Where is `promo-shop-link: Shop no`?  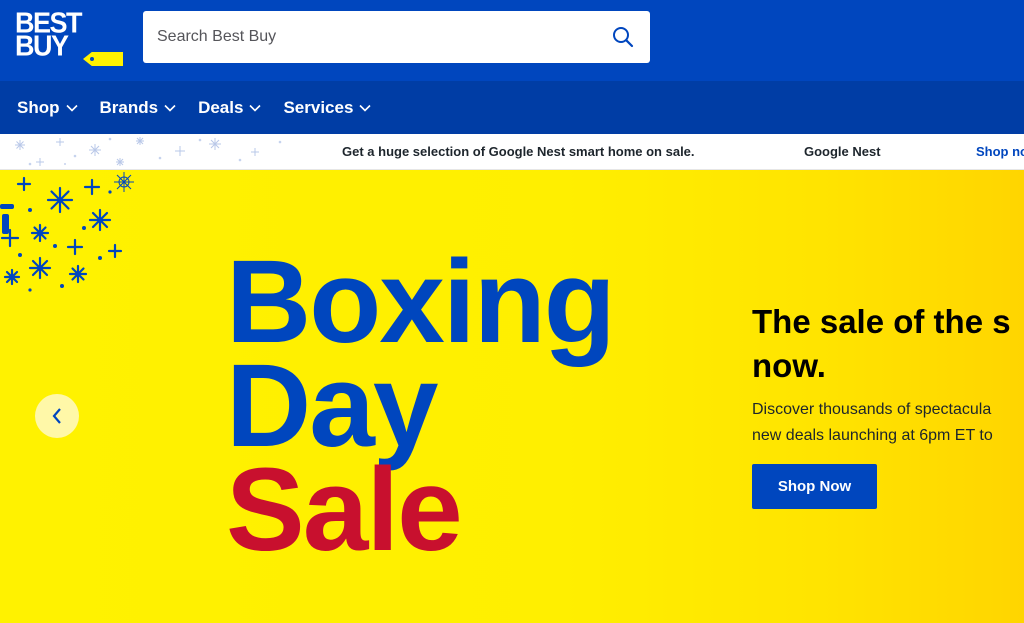 promo-shop-link: Shop no is located at coordinates (1000, 151).